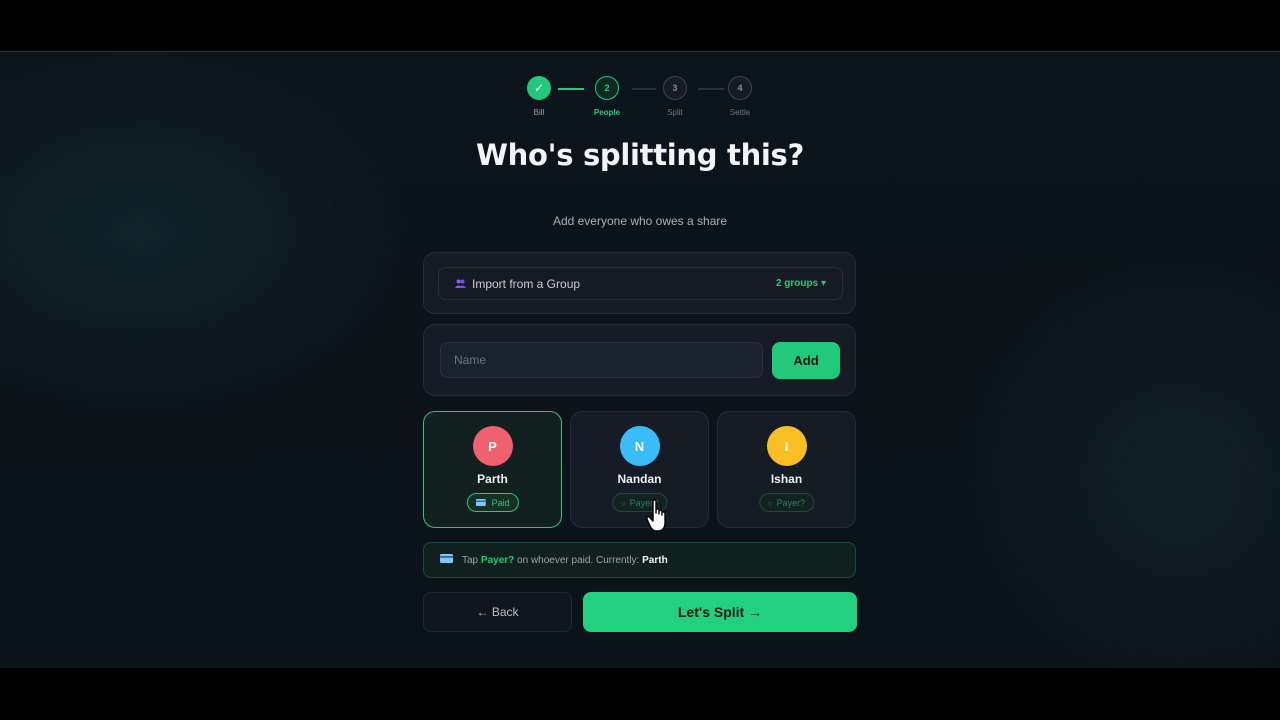 The width and height of the screenshot is (1280, 720). Describe the element at coordinates (786, 469) in the screenshot. I see `person-card-ishan: I Ishan ○ Payer?` at that location.